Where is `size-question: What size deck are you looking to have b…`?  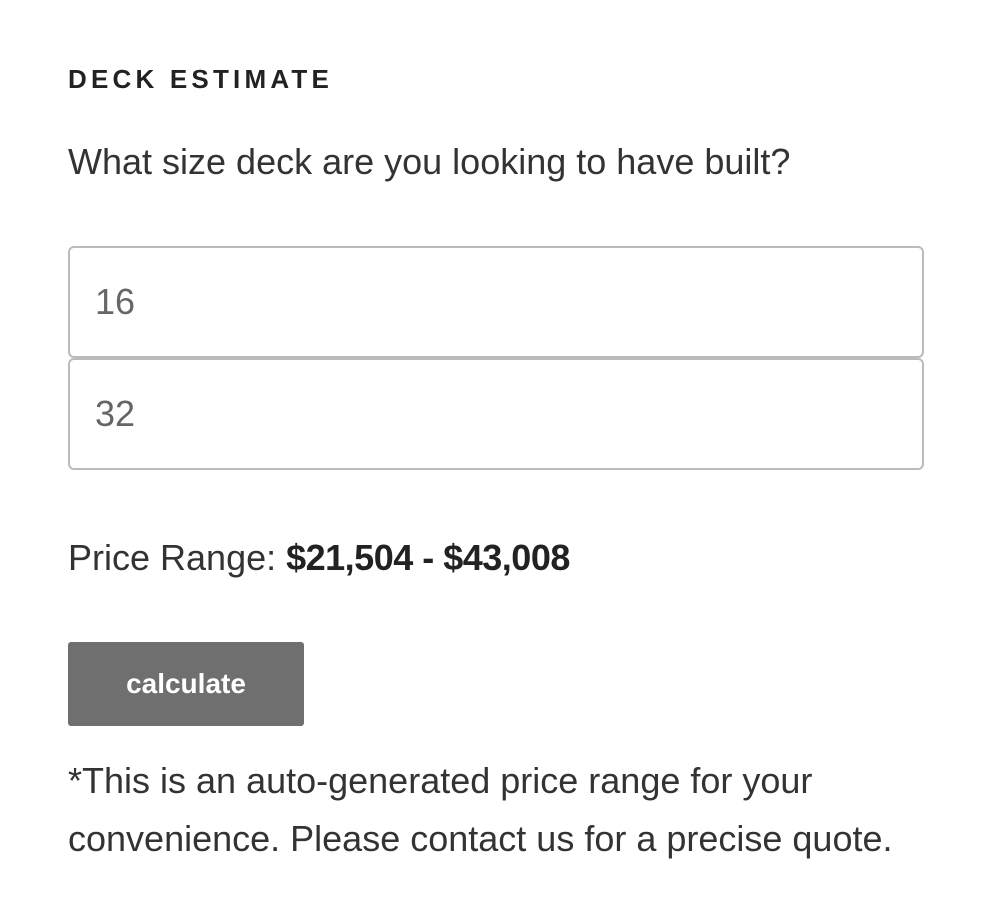
size-question: What size deck are you looking to have b… is located at coordinates (429, 161).